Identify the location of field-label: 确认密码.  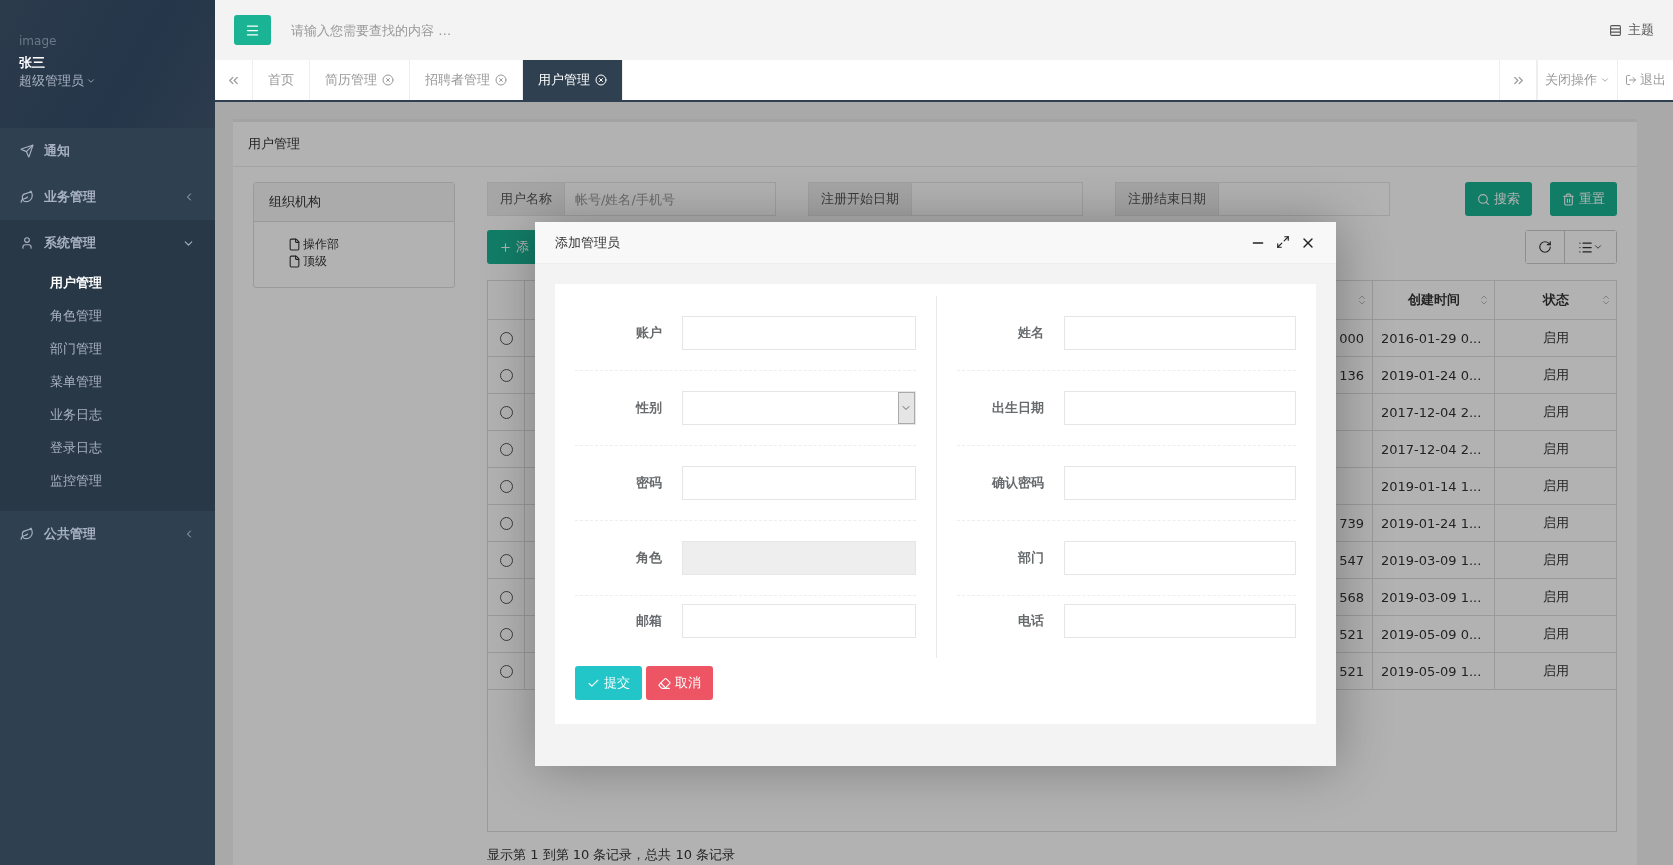
(1017, 483).